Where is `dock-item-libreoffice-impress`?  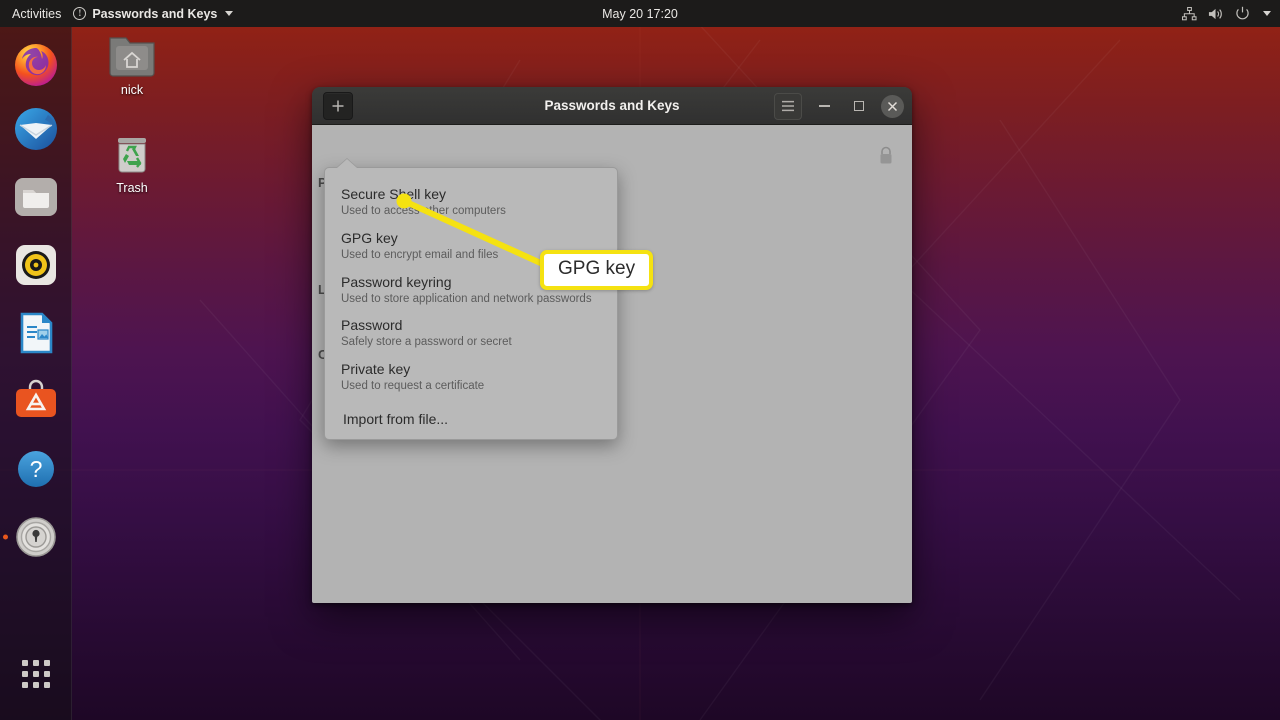
dock-item-libreoffice-impress is located at coordinates (36, 333).